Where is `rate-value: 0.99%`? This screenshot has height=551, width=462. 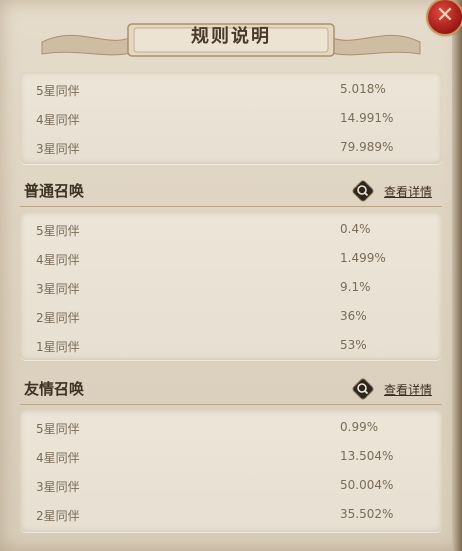 rate-value: 0.99% is located at coordinates (359, 427).